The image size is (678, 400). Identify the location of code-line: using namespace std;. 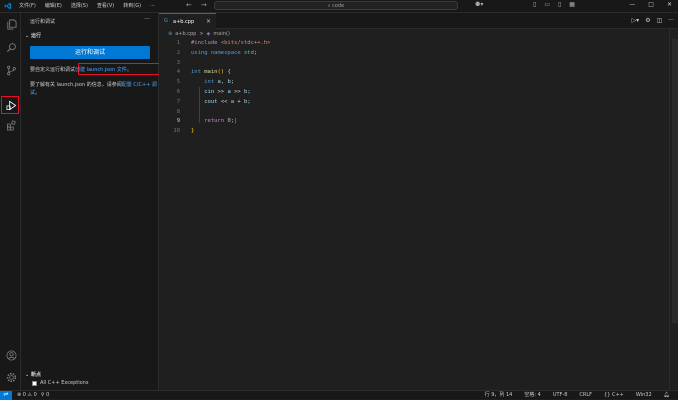
(230, 54).